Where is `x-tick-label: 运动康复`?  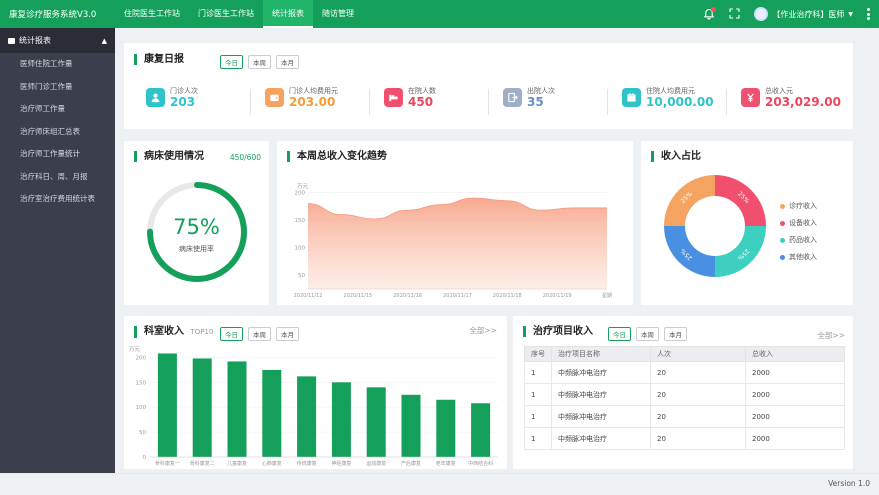 x-tick-label: 运动康复 is located at coordinates (376, 463).